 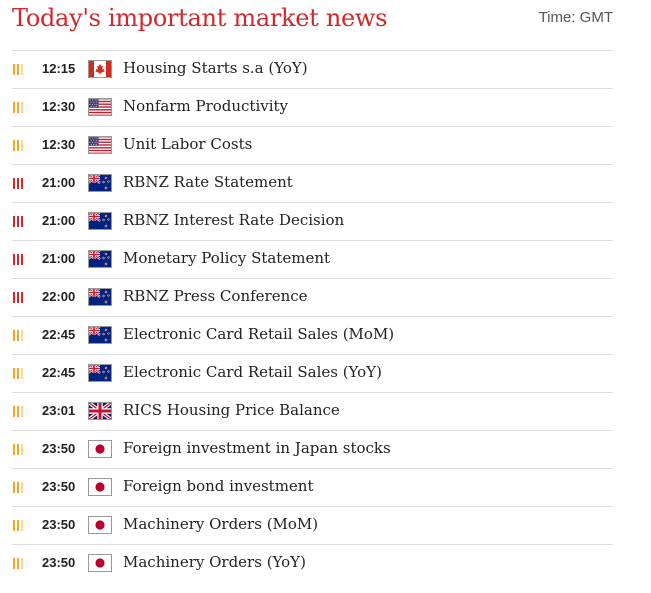 What do you see at coordinates (252, 372) in the screenshot?
I see `event-name: Electronic Card Retail Sales (YoY)` at bounding box center [252, 372].